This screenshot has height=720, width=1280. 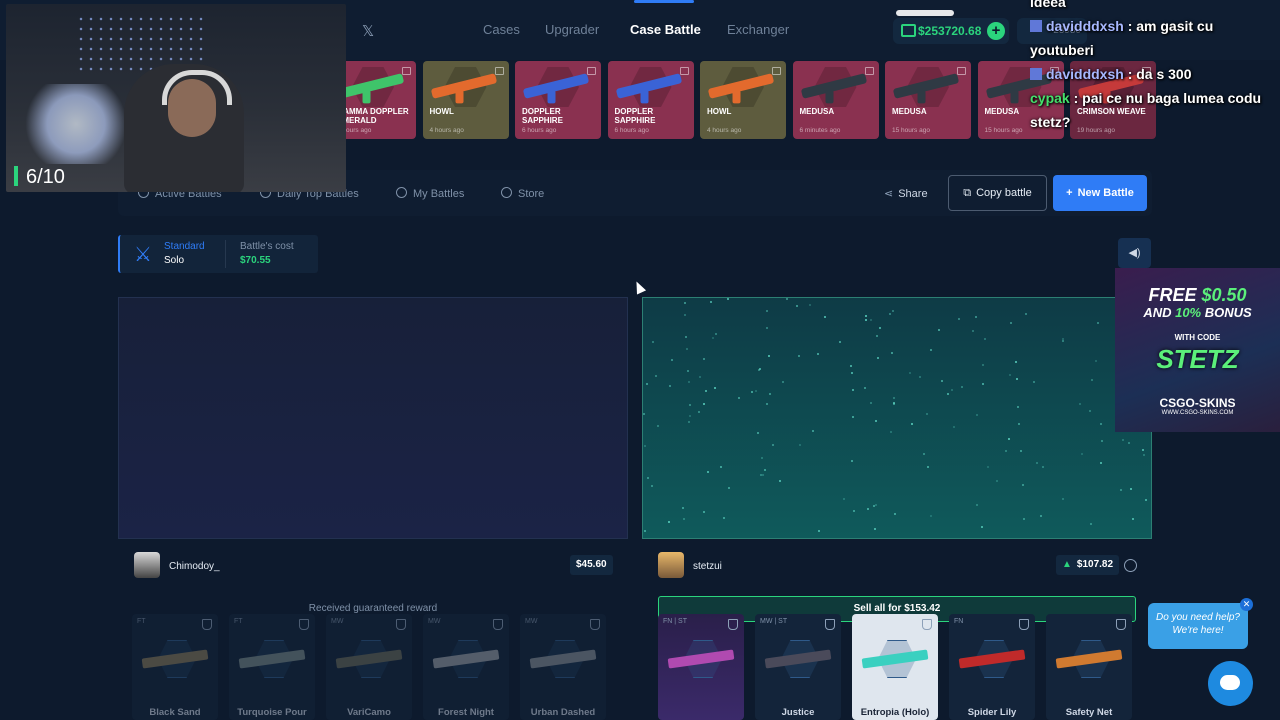 What do you see at coordinates (255, 260) in the screenshot?
I see `cost-value: $70.55` at bounding box center [255, 260].